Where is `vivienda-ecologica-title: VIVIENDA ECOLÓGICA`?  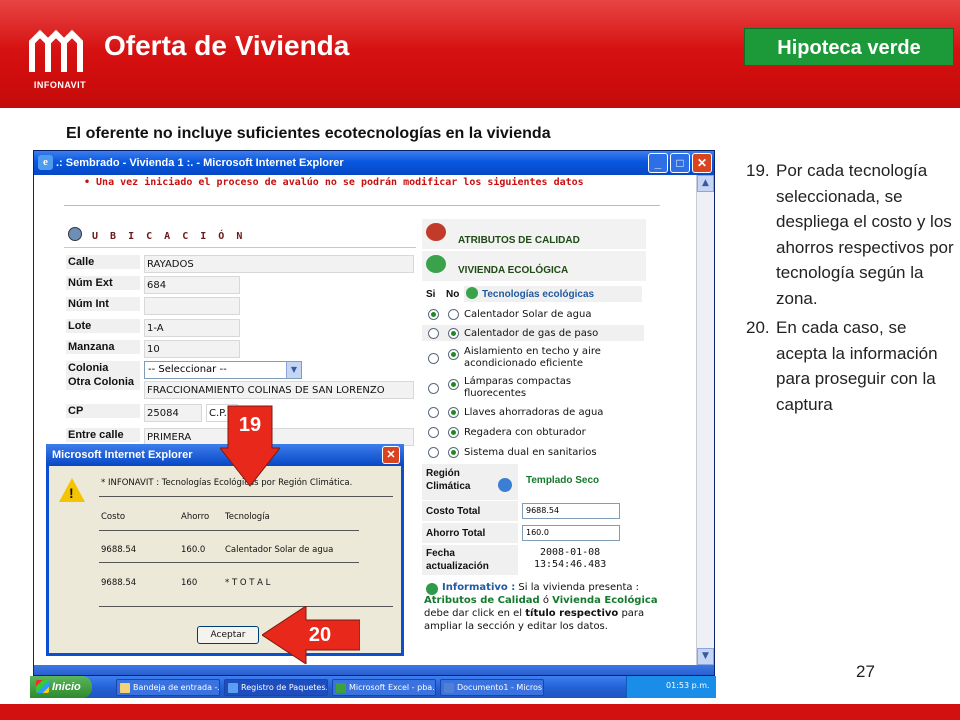 vivienda-ecologica-title: VIVIENDA ECOLÓGICA is located at coordinates (513, 270).